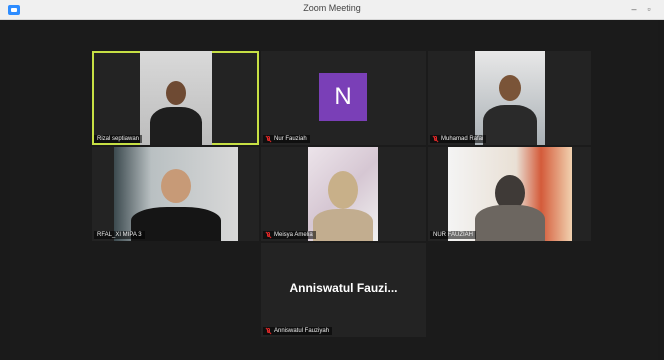 The height and width of the screenshot is (360, 664). I want to click on name-tag: Muhamad Rafai, so click(458, 139).